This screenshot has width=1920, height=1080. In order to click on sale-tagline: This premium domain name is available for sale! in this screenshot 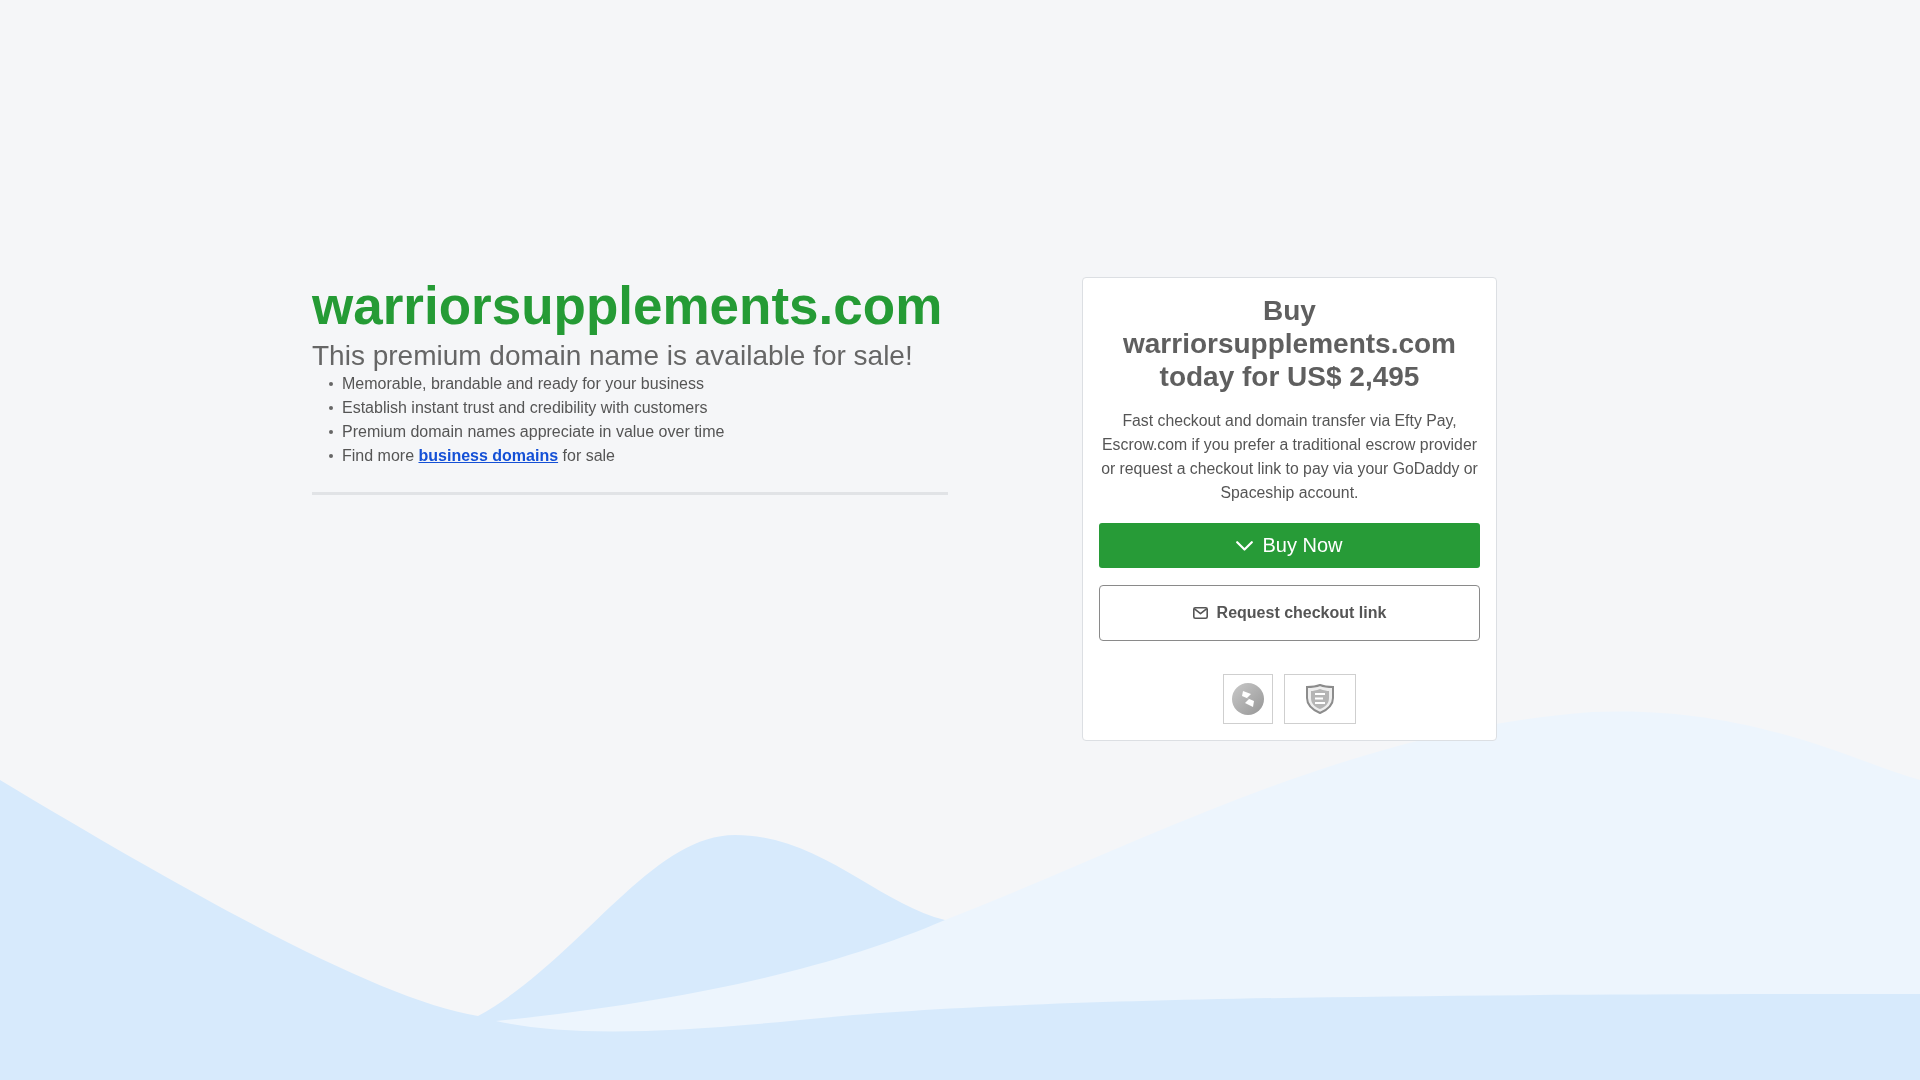, I will do `click(613, 356)`.